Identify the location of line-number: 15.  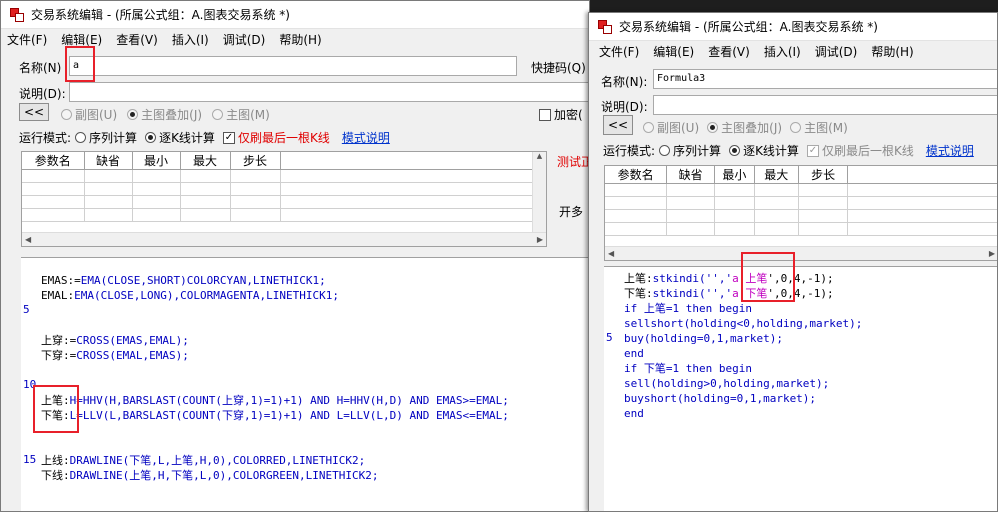
(30, 459).